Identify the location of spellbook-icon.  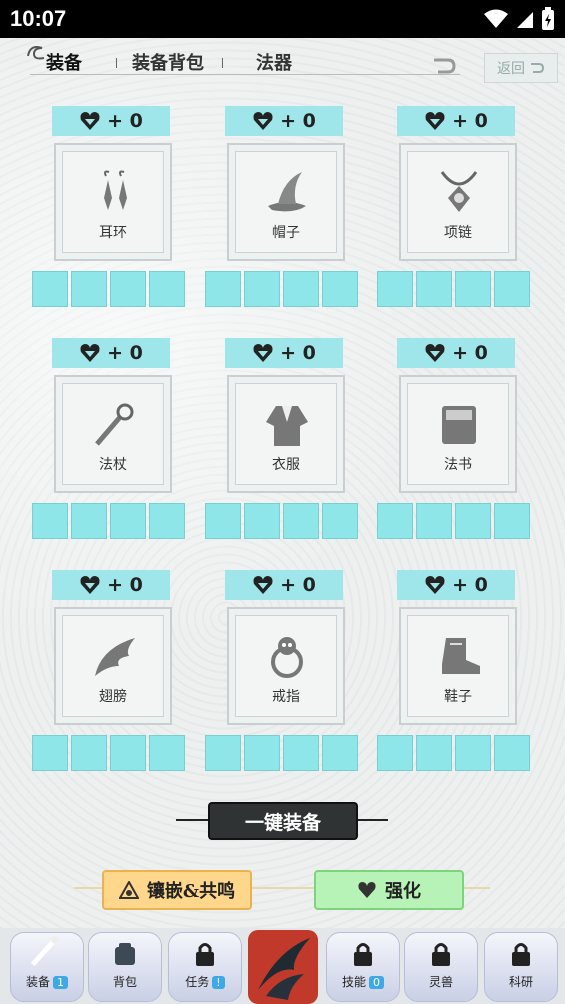
(459, 425).